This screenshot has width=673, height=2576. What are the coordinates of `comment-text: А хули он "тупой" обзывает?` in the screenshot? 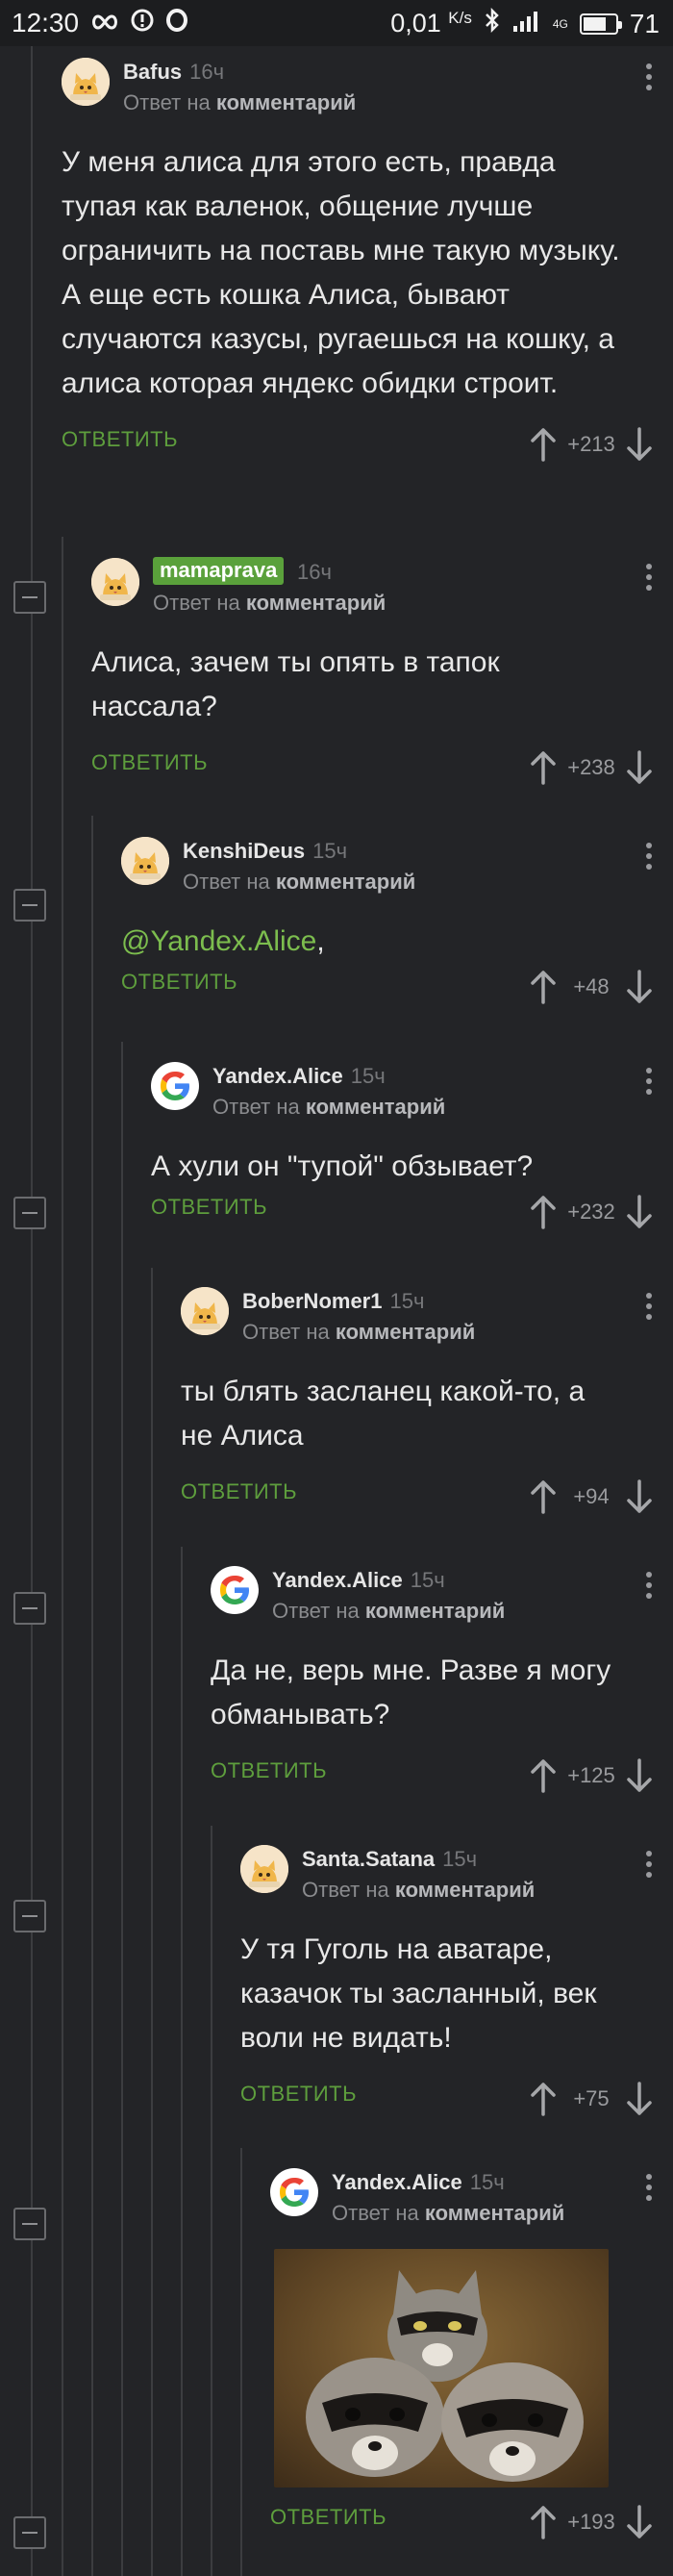 It's located at (342, 1166).